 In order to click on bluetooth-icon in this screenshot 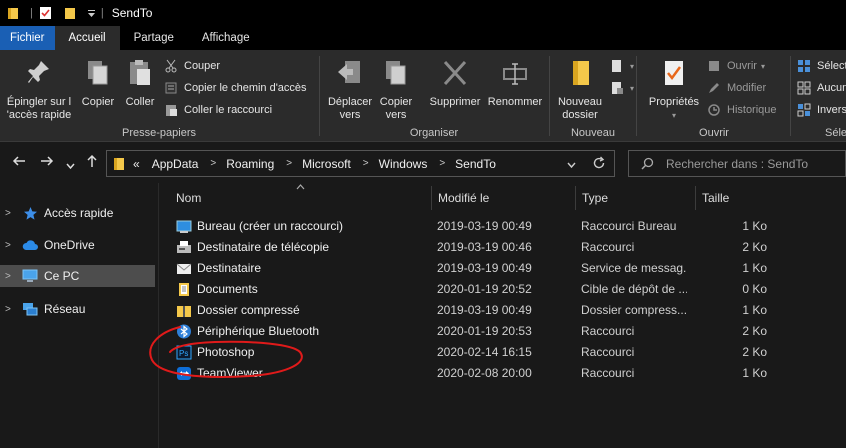, I will do `click(184, 331)`.